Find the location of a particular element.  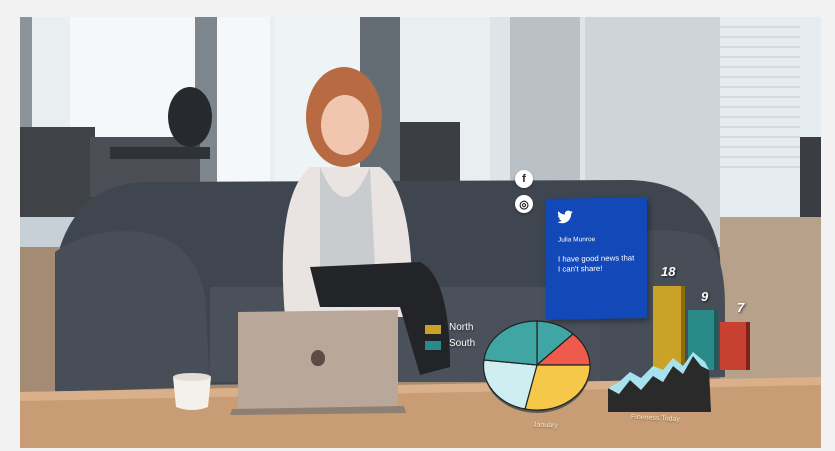

bar-label-7: 7 is located at coordinates (741, 307).